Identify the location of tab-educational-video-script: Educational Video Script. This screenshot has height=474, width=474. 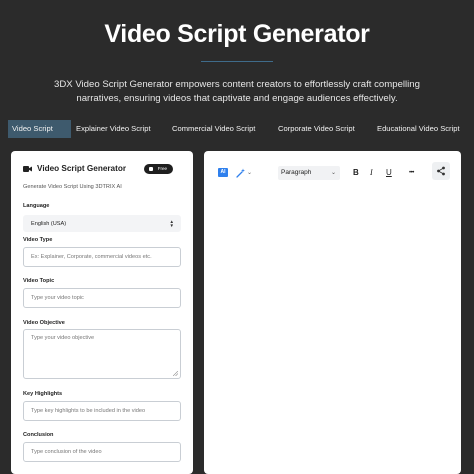
(418, 129).